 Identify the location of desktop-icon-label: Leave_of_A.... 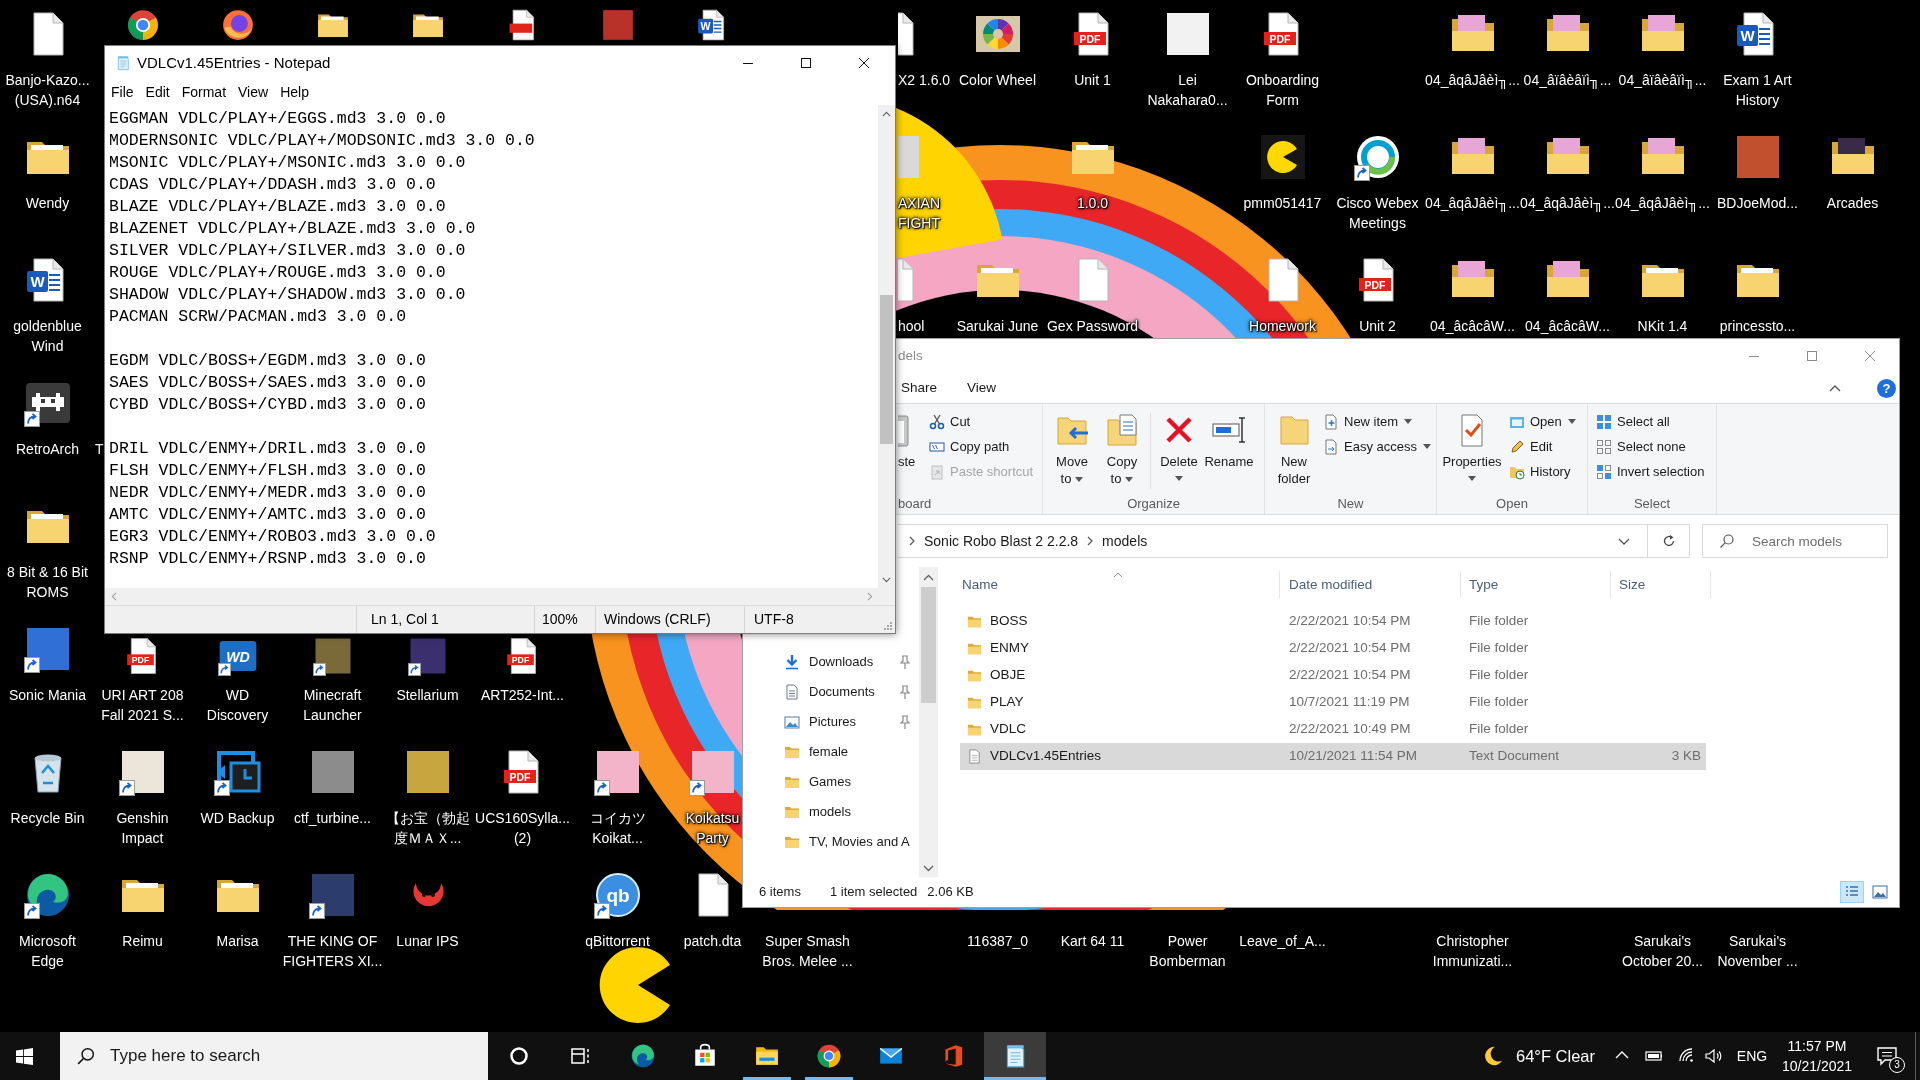
(1282, 941).